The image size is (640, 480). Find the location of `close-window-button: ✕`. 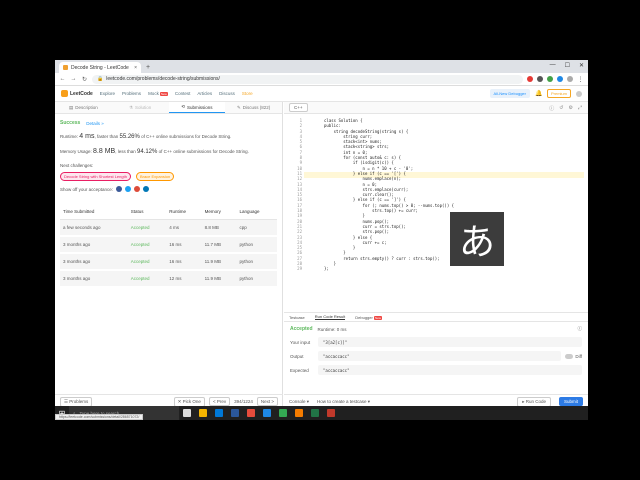

close-window-button: ✕ is located at coordinates (581, 65).